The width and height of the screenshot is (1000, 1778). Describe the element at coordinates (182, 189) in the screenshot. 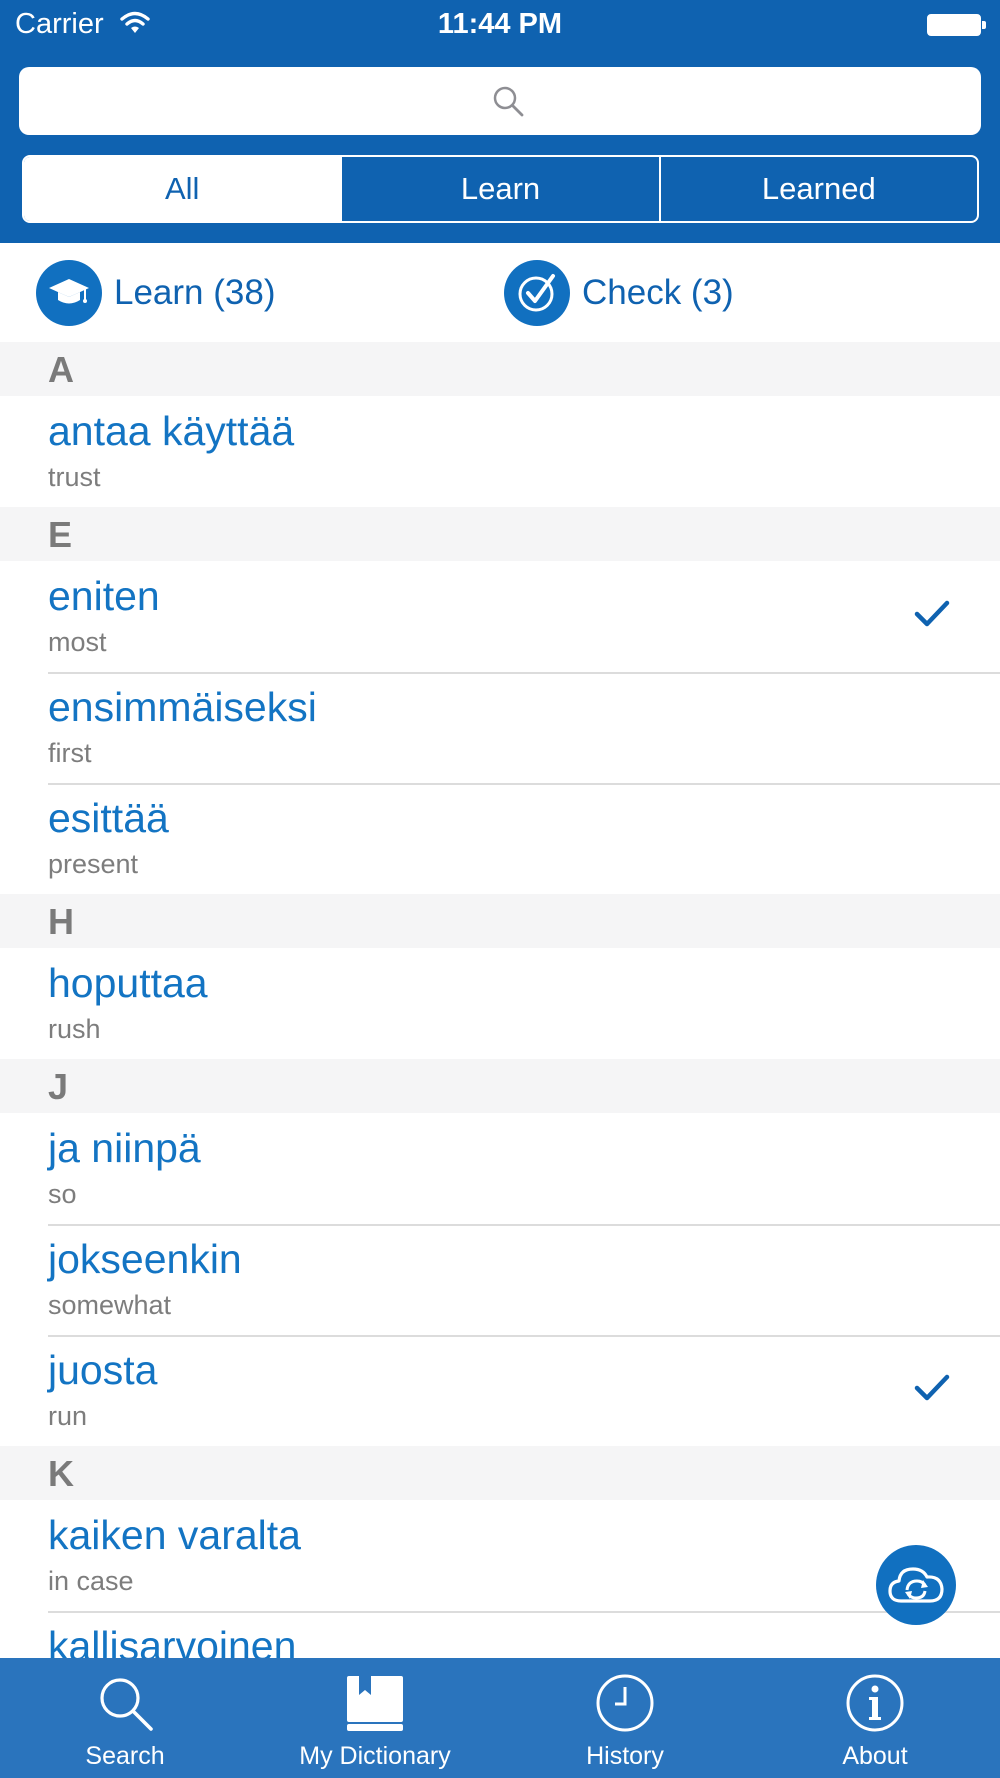

I see `segment-all: All` at that location.